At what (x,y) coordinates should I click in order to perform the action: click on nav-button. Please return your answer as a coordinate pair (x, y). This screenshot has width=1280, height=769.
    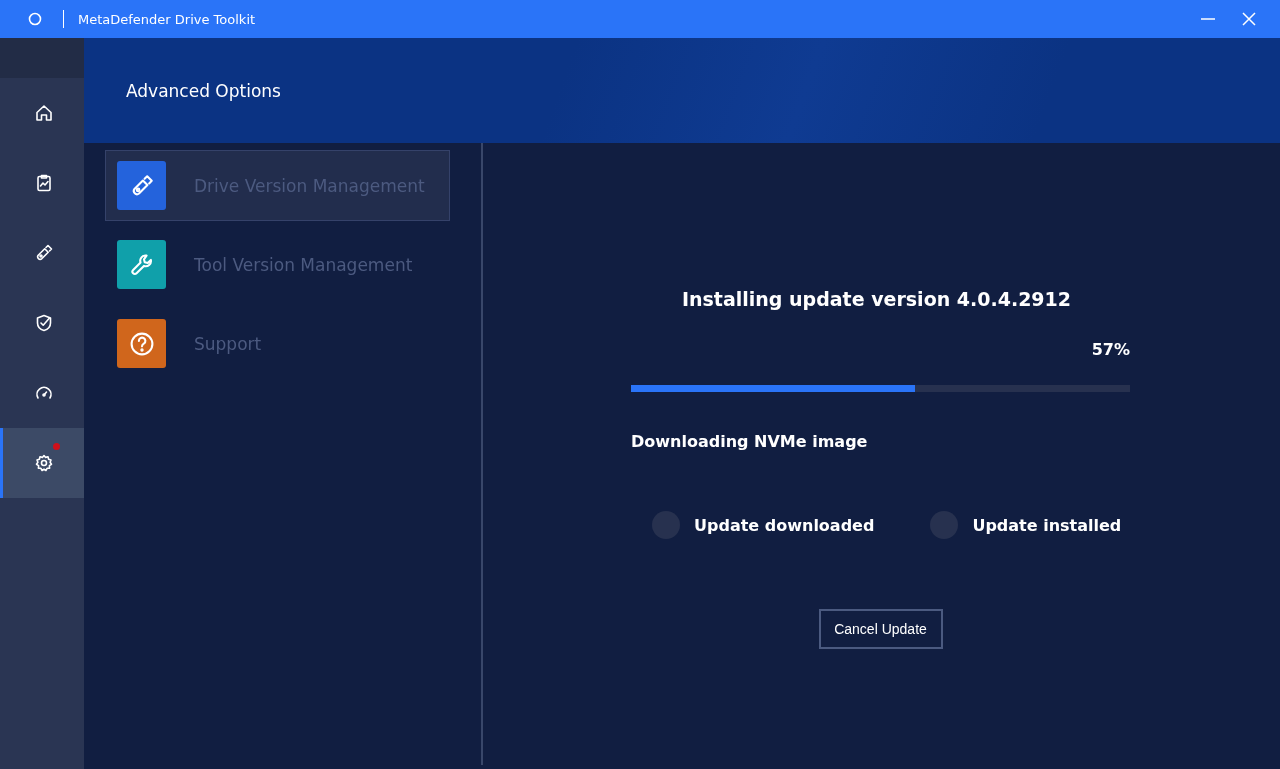
    Looking at the image, I should click on (42, 463).